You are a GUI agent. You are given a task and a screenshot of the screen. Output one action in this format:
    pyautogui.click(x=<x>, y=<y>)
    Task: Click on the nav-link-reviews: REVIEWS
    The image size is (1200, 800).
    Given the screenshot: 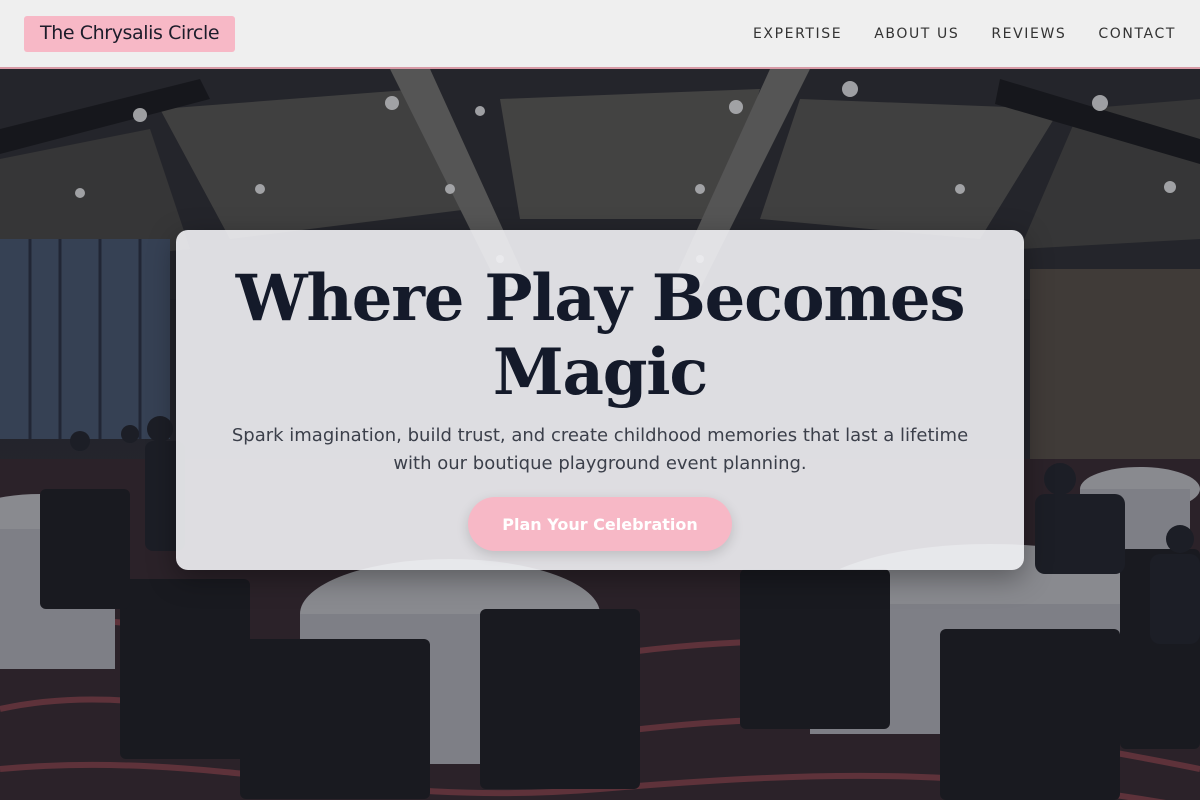 What is the action you would take?
    pyautogui.click(x=1028, y=34)
    